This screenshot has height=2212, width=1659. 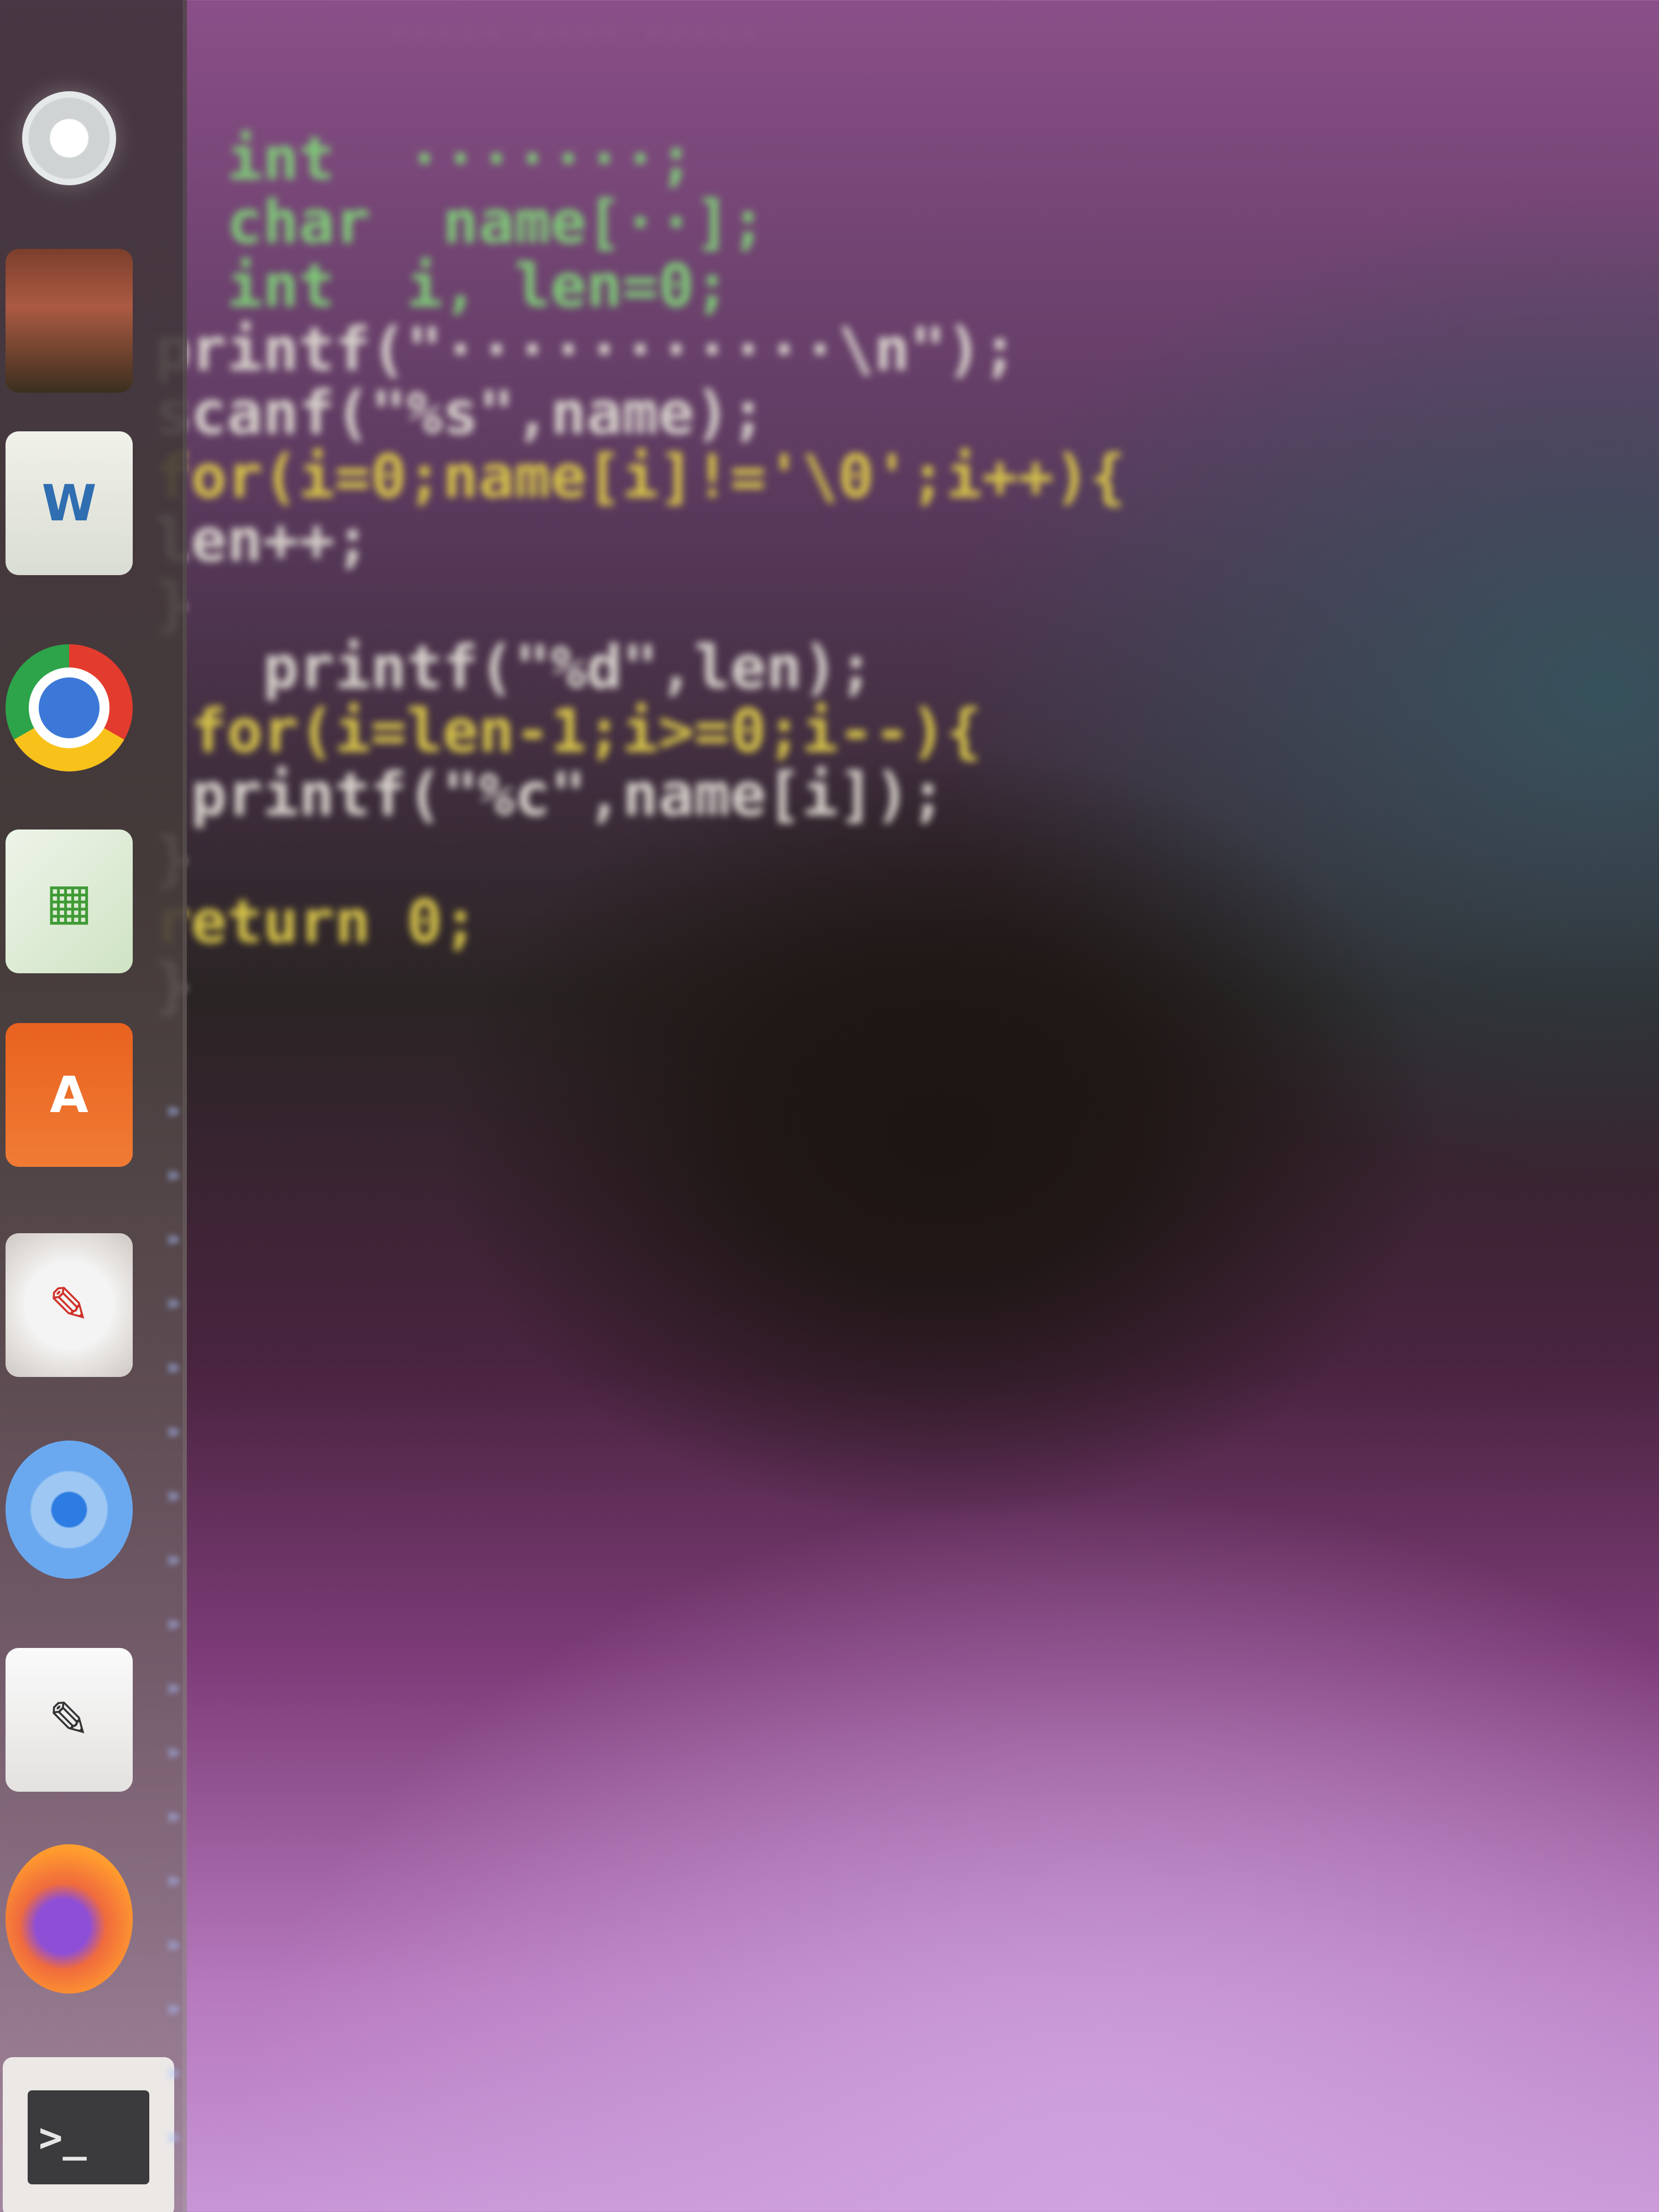 I want to click on ubuntu-dash-icon, so click(x=70, y=138).